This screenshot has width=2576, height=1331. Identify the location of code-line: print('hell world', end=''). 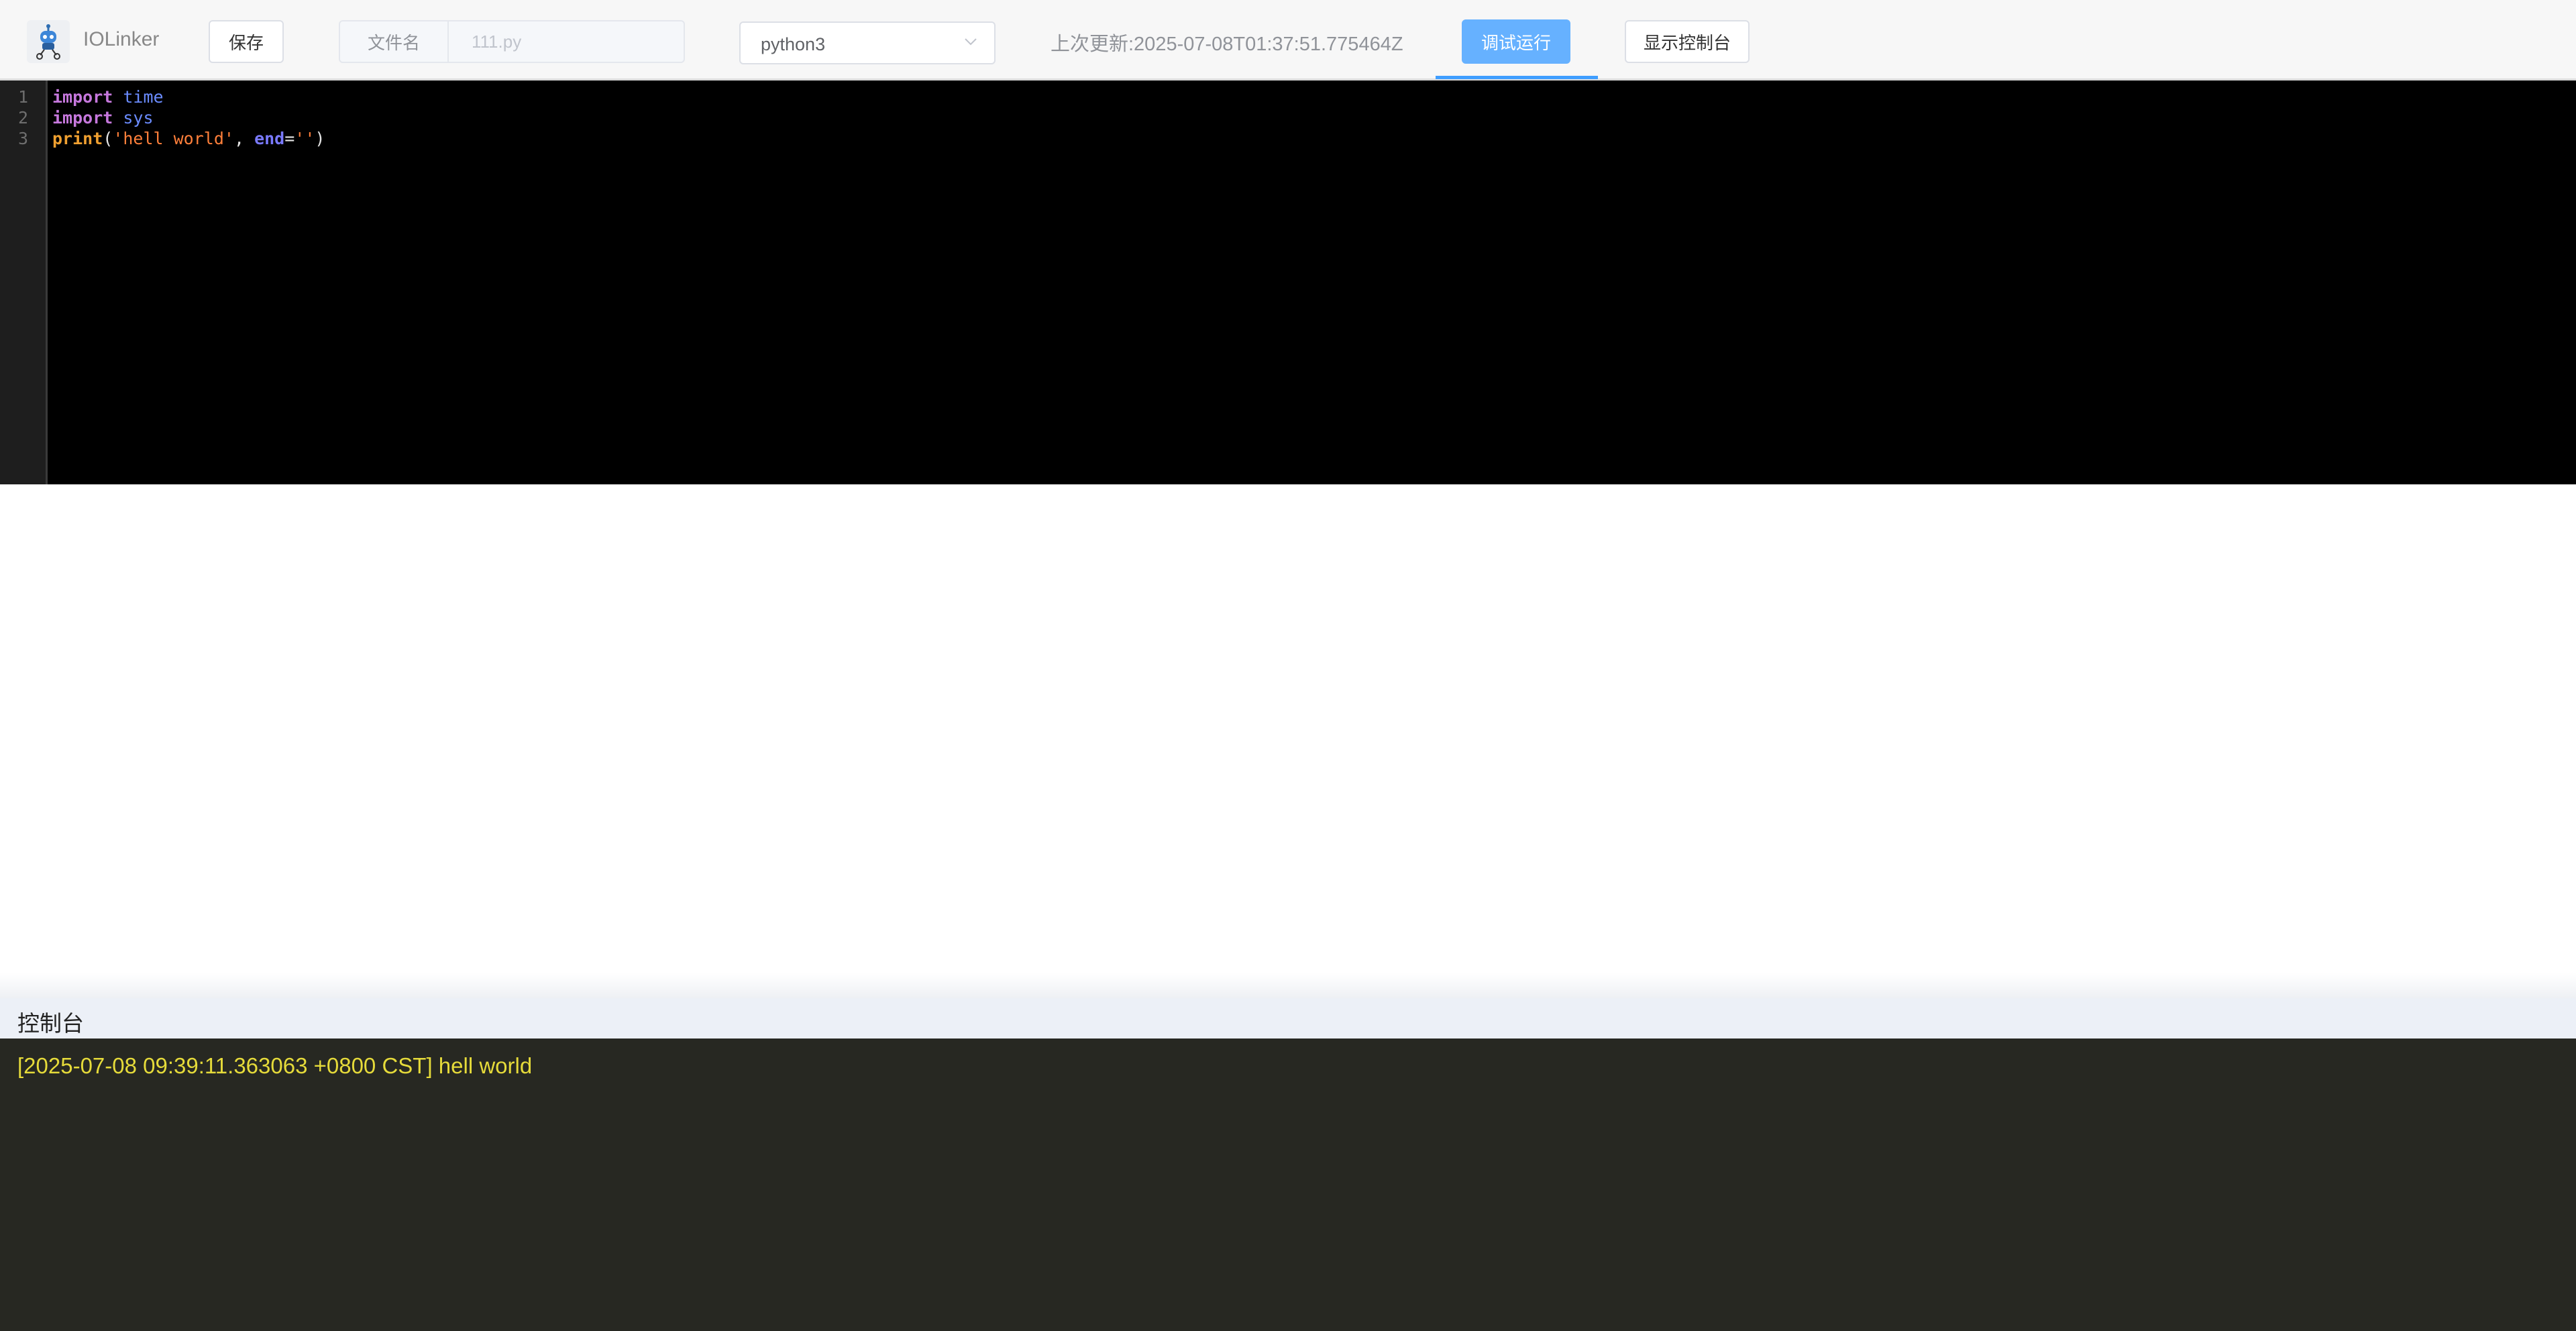
(188, 138).